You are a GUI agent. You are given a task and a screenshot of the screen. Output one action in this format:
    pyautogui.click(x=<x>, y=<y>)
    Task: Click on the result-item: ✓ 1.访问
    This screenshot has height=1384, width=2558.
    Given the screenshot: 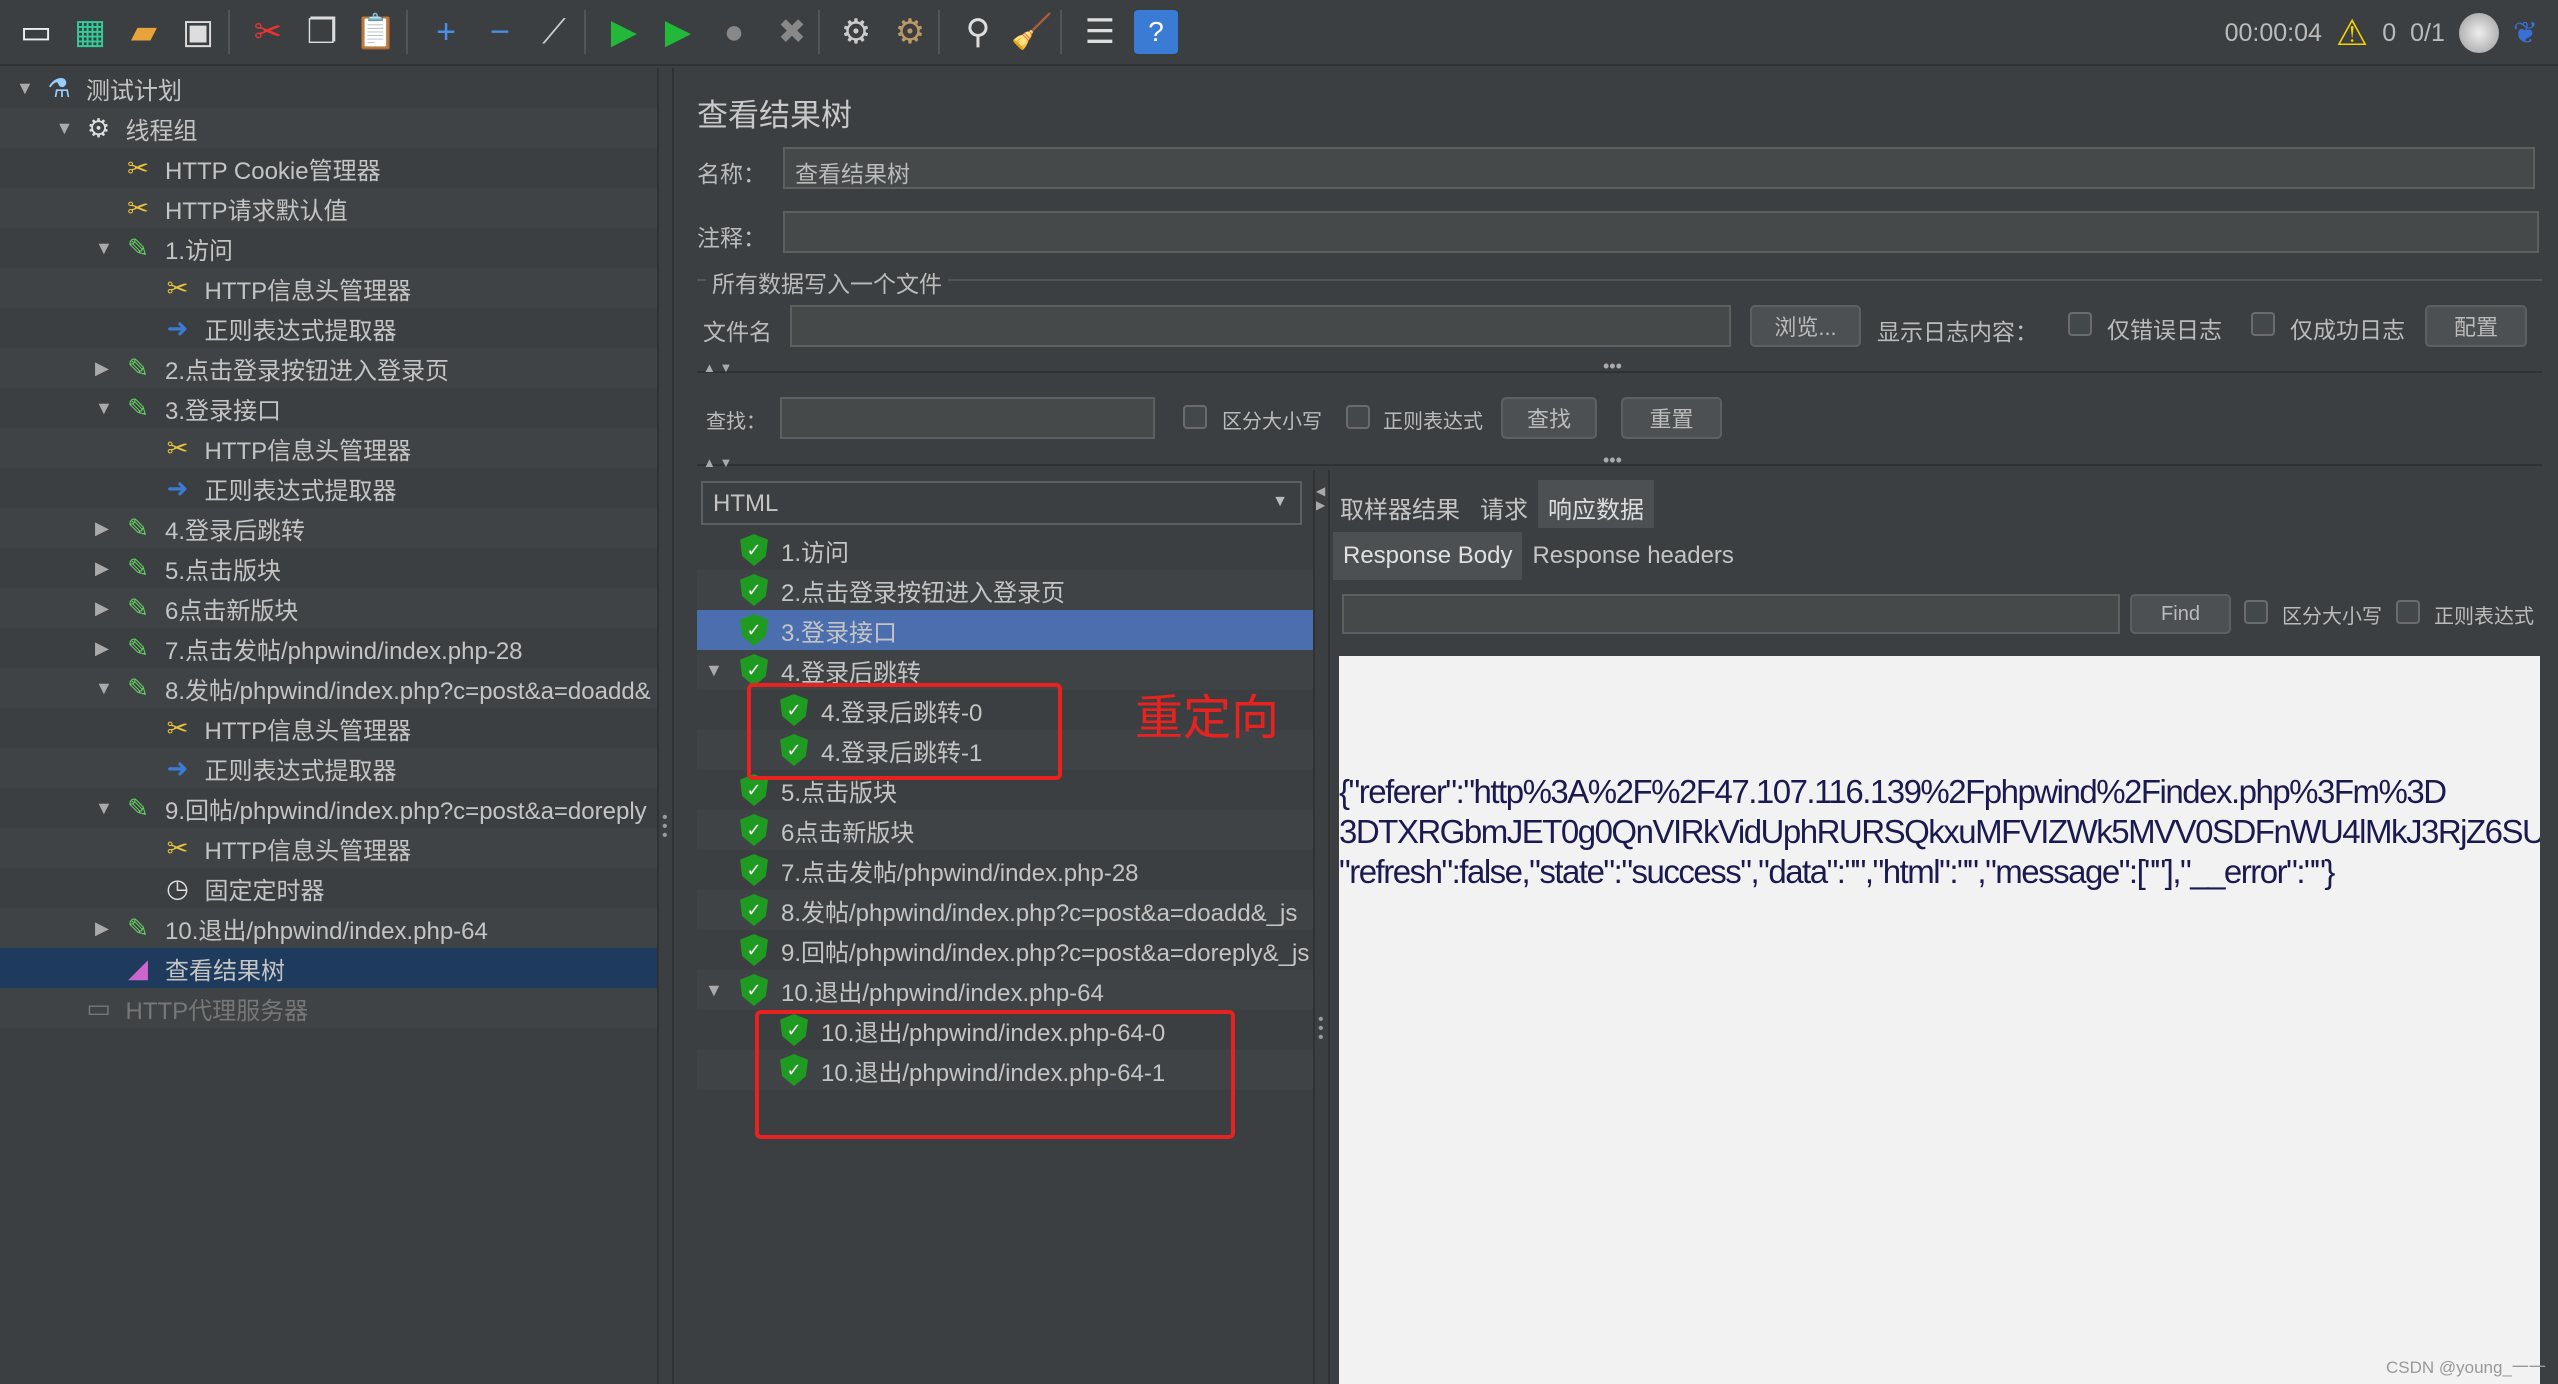 What is the action you would take?
    pyautogui.click(x=1005, y=550)
    